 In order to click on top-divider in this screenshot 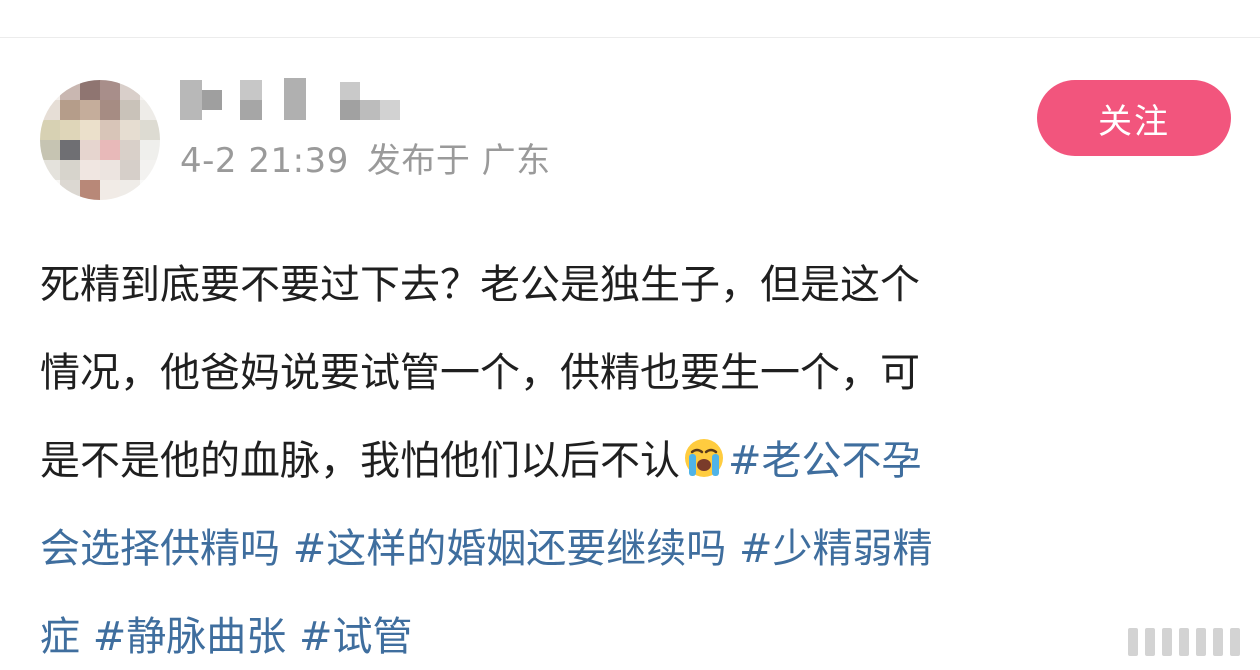, I will do `click(630, 19)`.